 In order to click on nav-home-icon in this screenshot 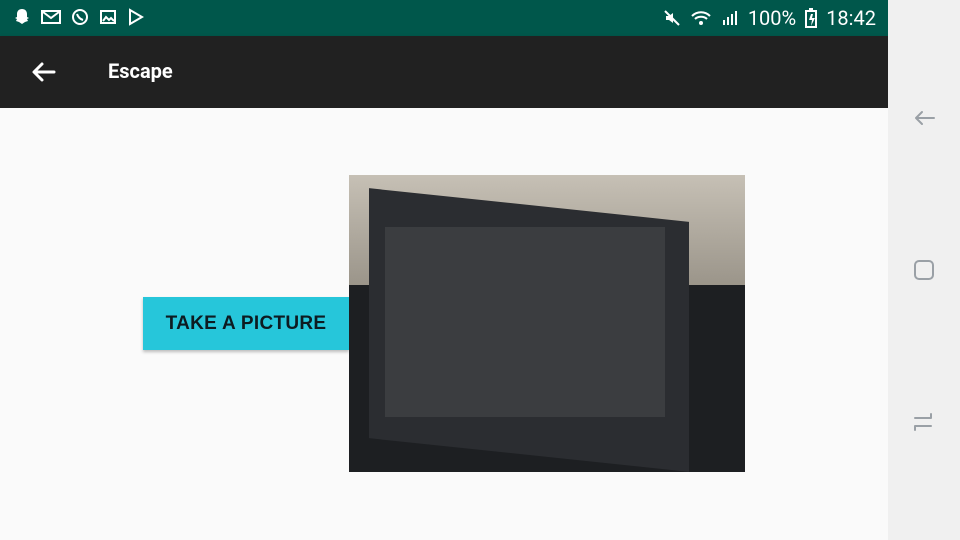, I will do `click(924, 270)`.